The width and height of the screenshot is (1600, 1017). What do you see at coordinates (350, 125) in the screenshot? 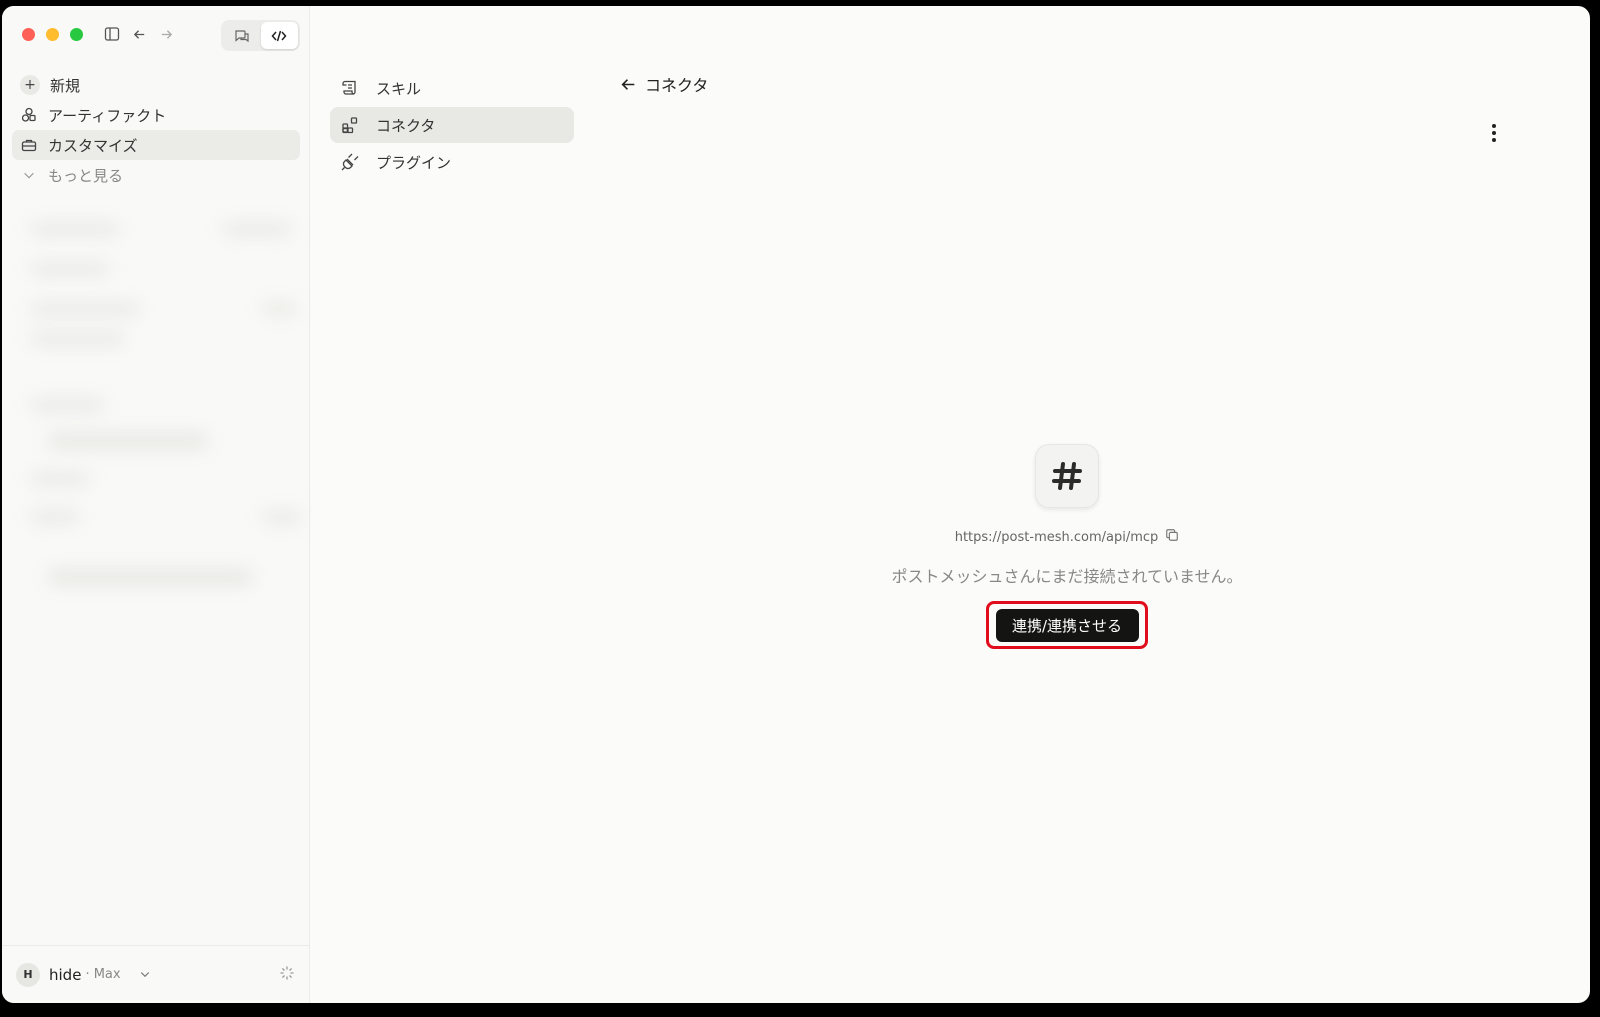
I see `grid-plus-icon` at bounding box center [350, 125].